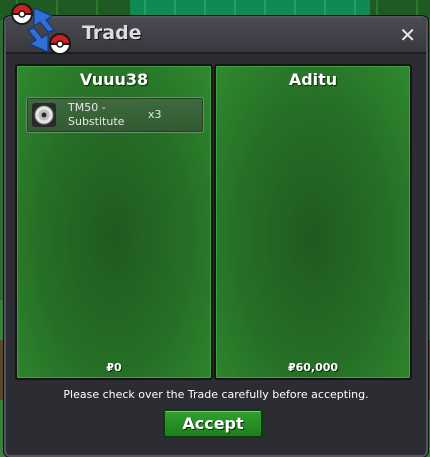 This screenshot has height=457, width=430. Describe the element at coordinates (96, 114) in the screenshot. I see `item-name: TM50 - Substitute` at that location.